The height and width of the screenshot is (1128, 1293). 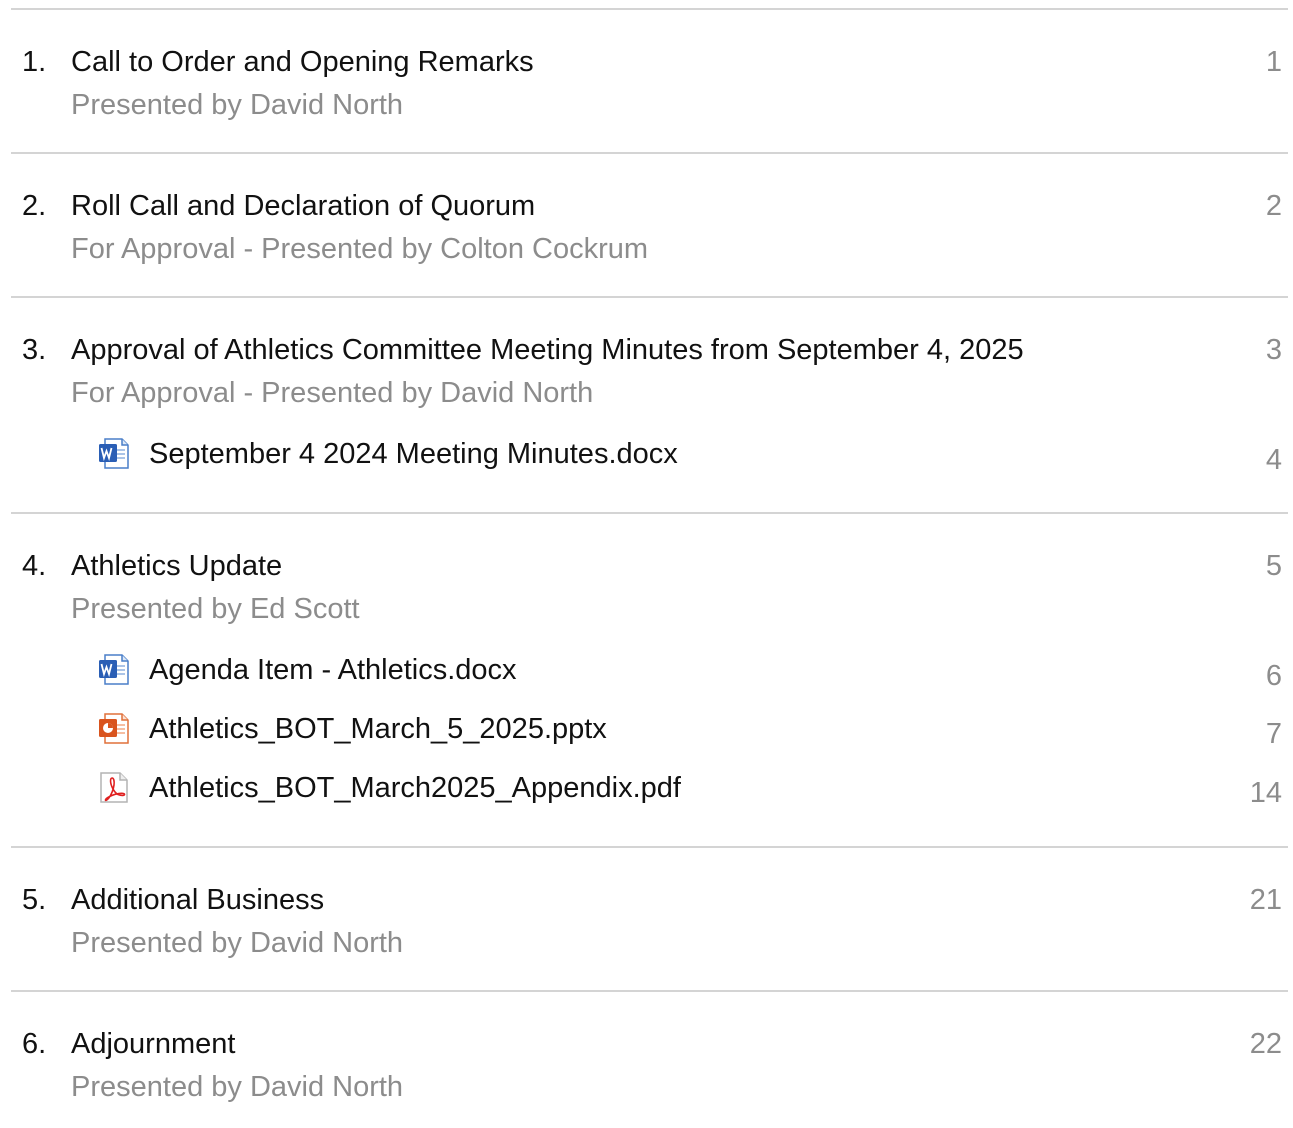 What do you see at coordinates (176, 566) in the screenshot?
I see `agenda-item-title: Athletics Update` at bounding box center [176, 566].